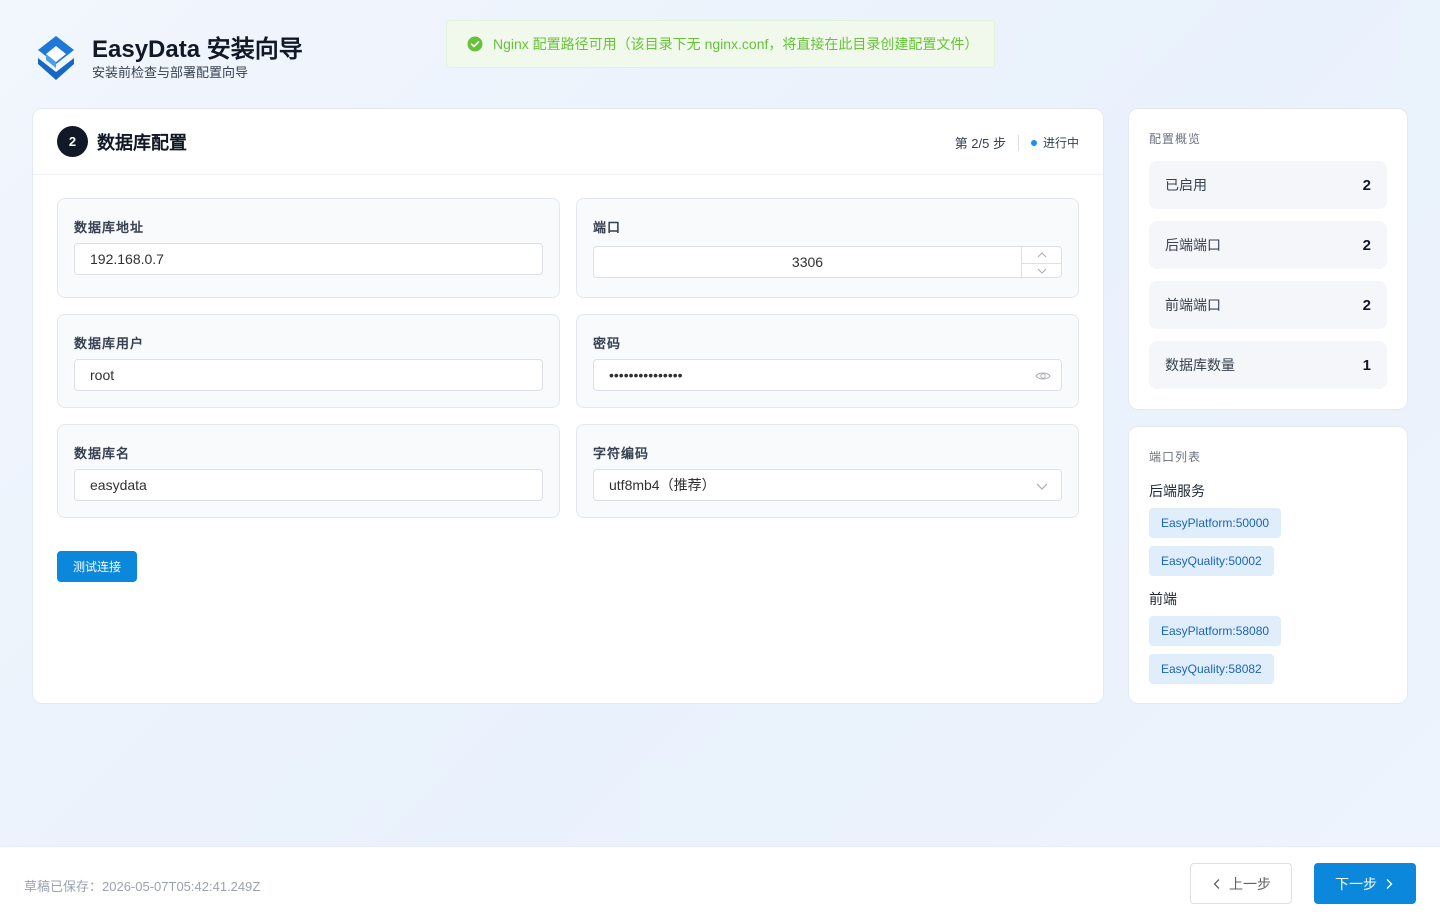 The width and height of the screenshot is (1440, 919). Describe the element at coordinates (72, 141) in the screenshot. I see `step-number-badge: 2` at that location.